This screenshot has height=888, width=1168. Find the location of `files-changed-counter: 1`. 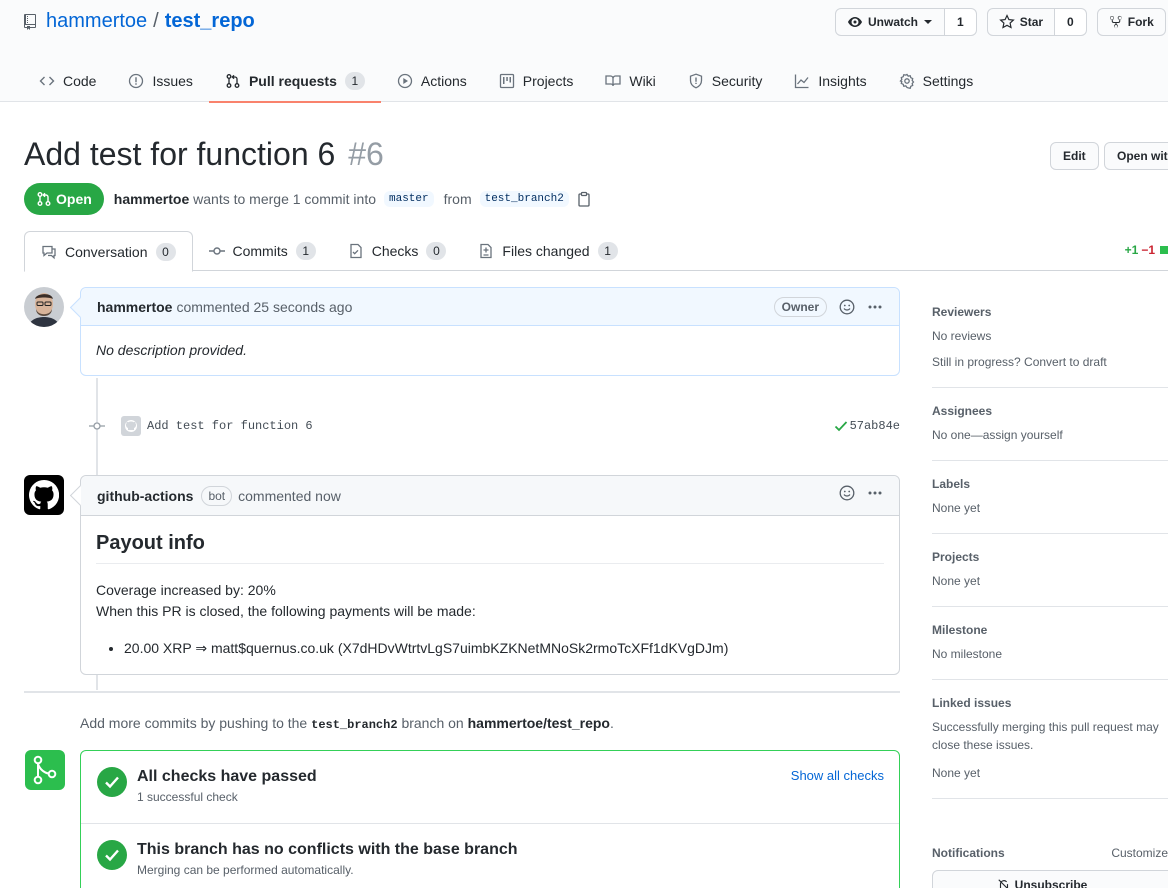

files-changed-counter: 1 is located at coordinates (607, 251).